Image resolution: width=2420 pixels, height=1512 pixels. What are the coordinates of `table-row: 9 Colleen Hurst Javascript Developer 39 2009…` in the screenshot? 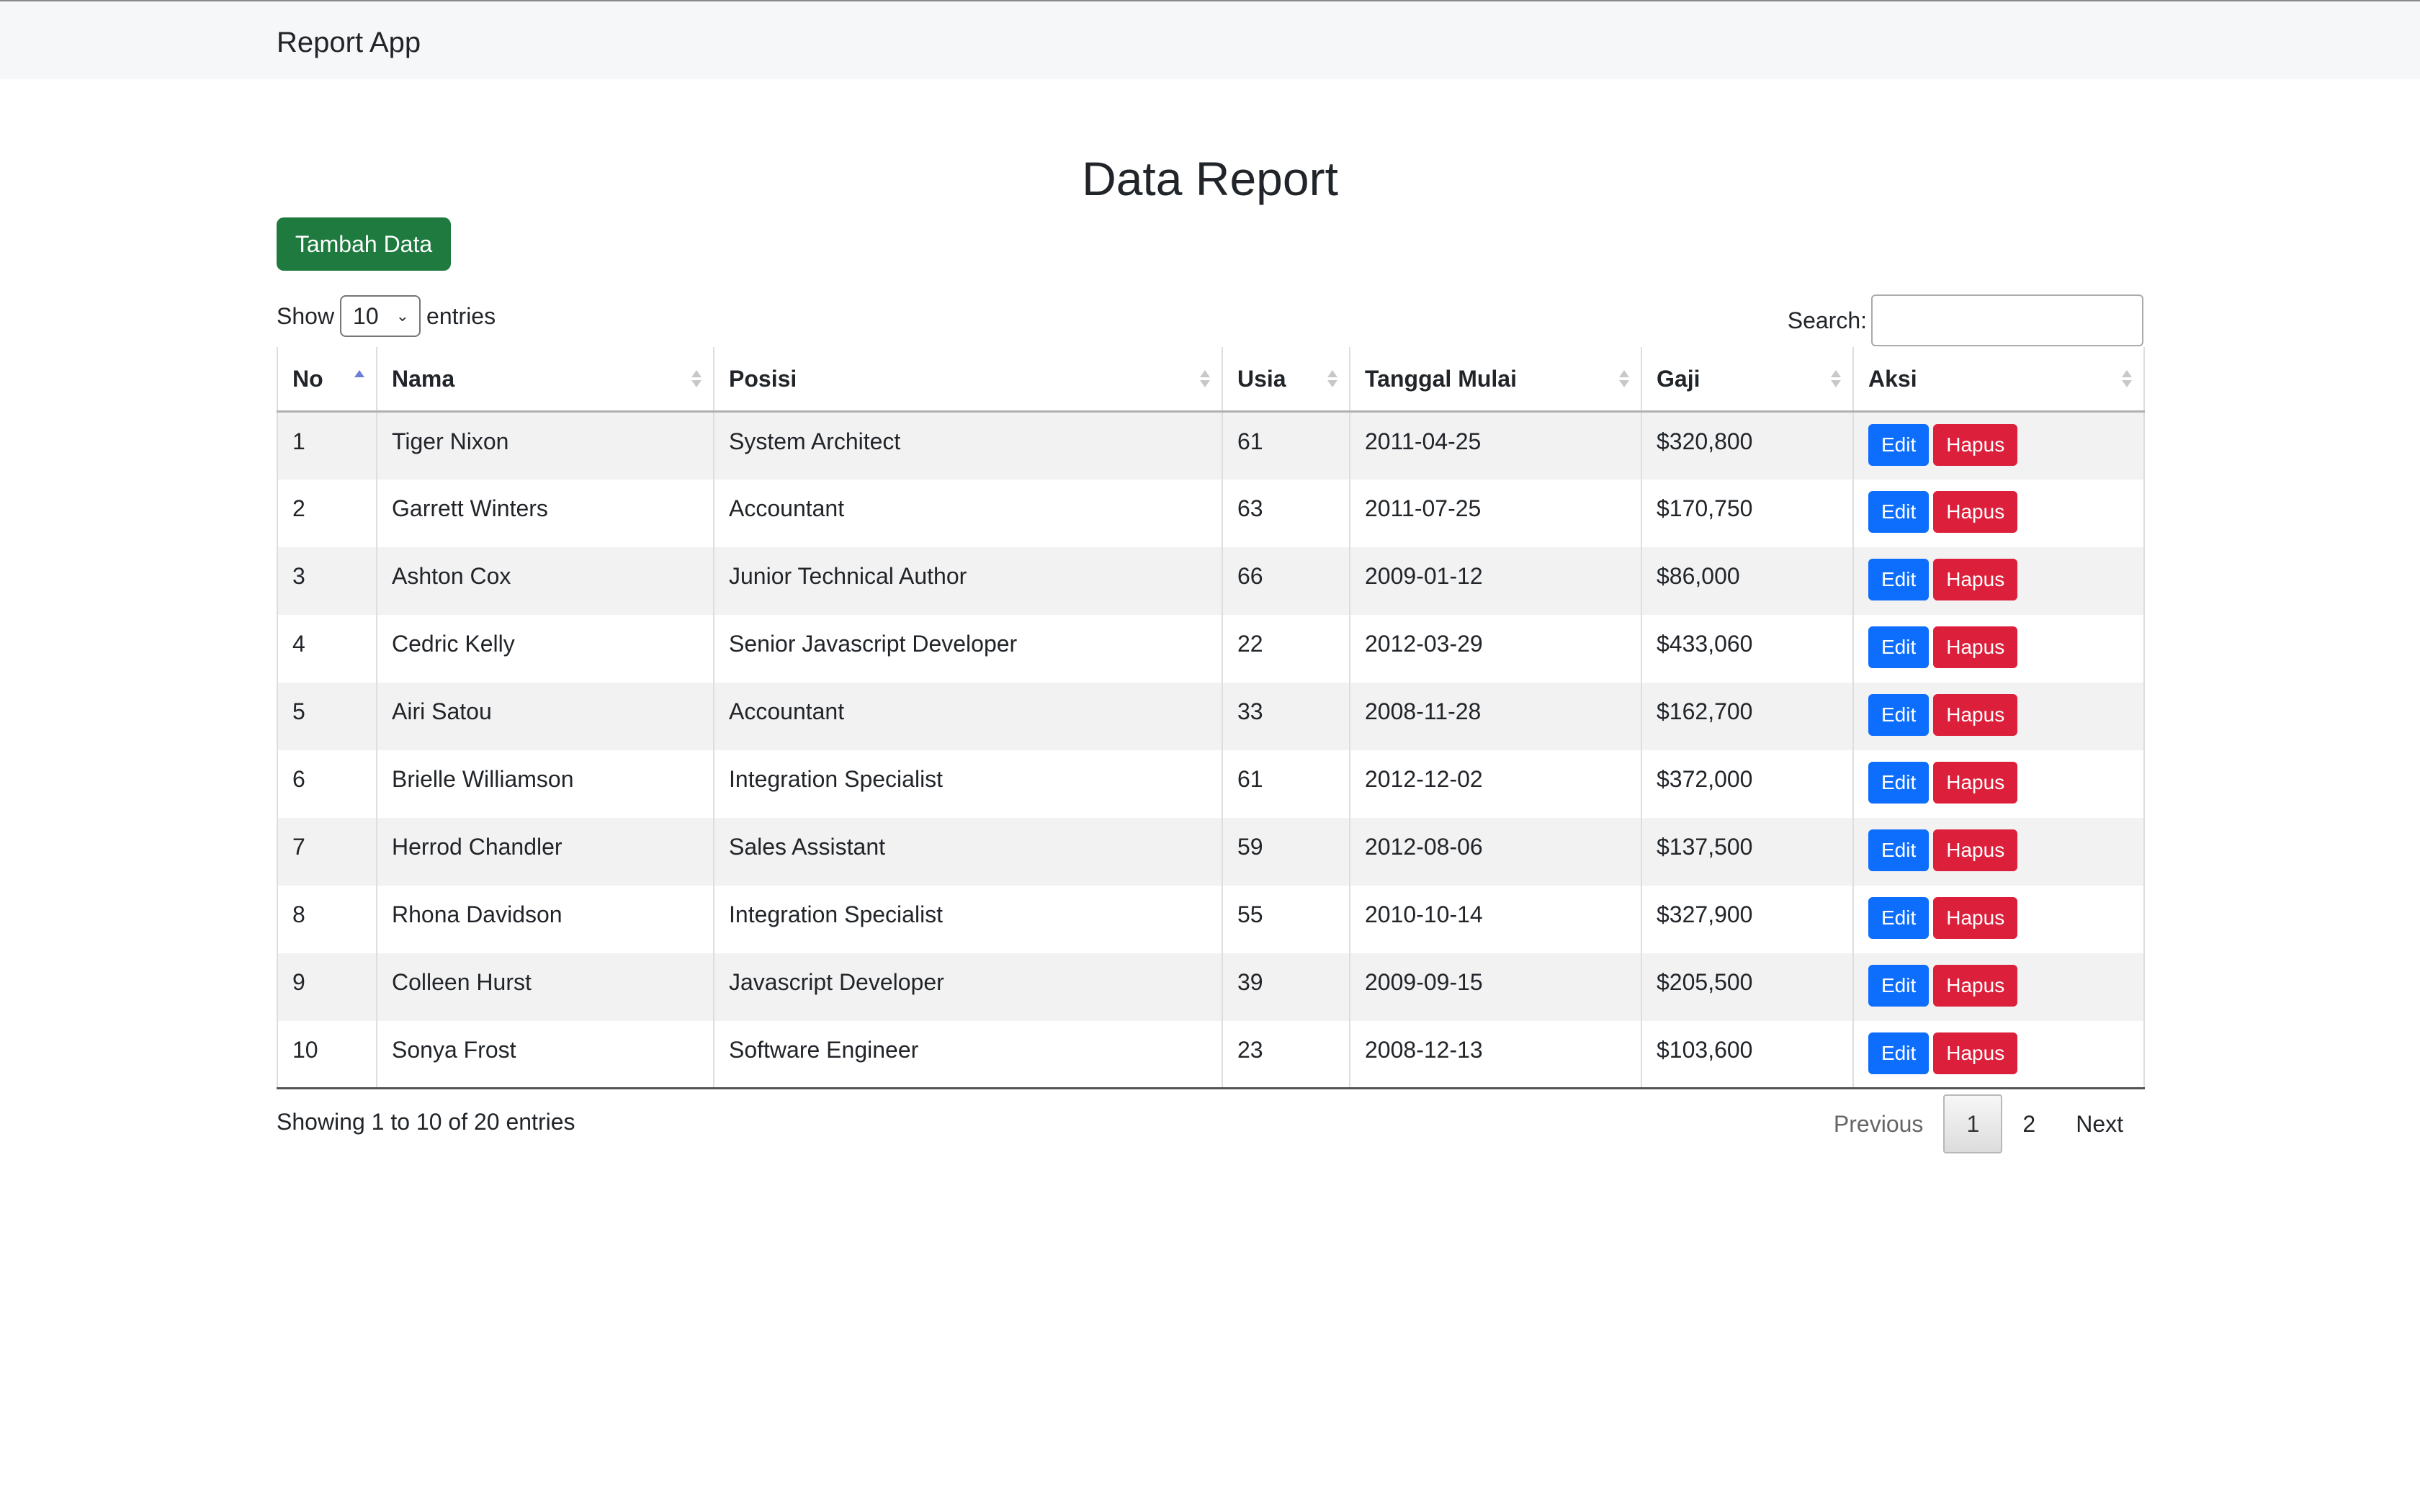 It's located at (1211, 987).